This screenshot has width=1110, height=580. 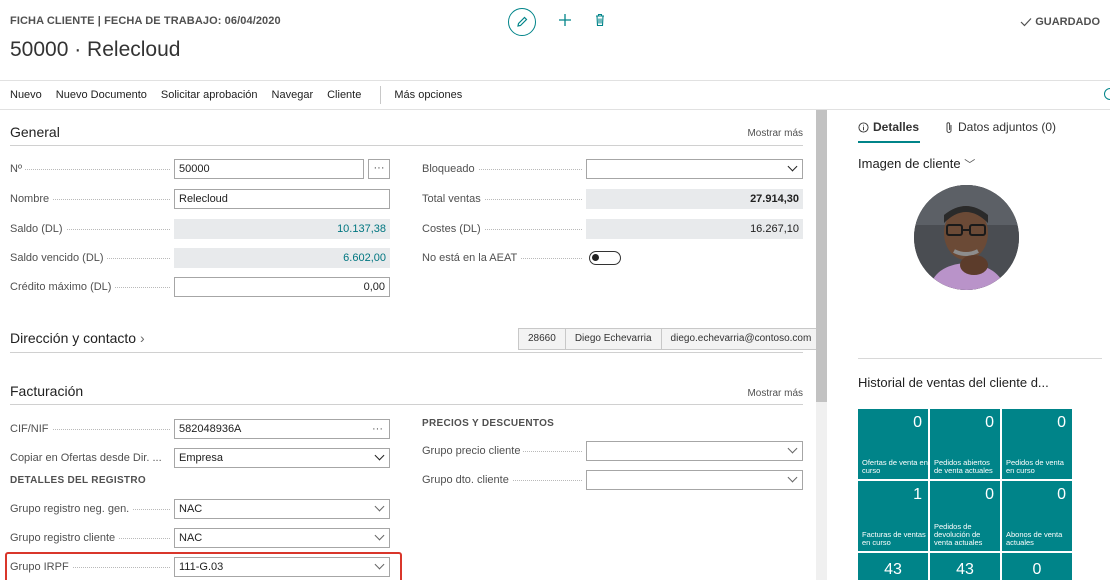 I want to click on pencil-icon, so click(x=522, y=21).